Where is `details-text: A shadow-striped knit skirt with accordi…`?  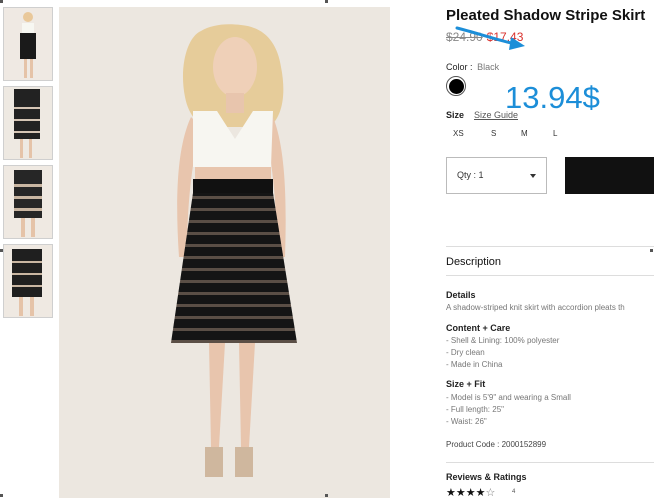 details-text: A shadow-striped knit skirt with accordi… is located at coordinates (535, 307).